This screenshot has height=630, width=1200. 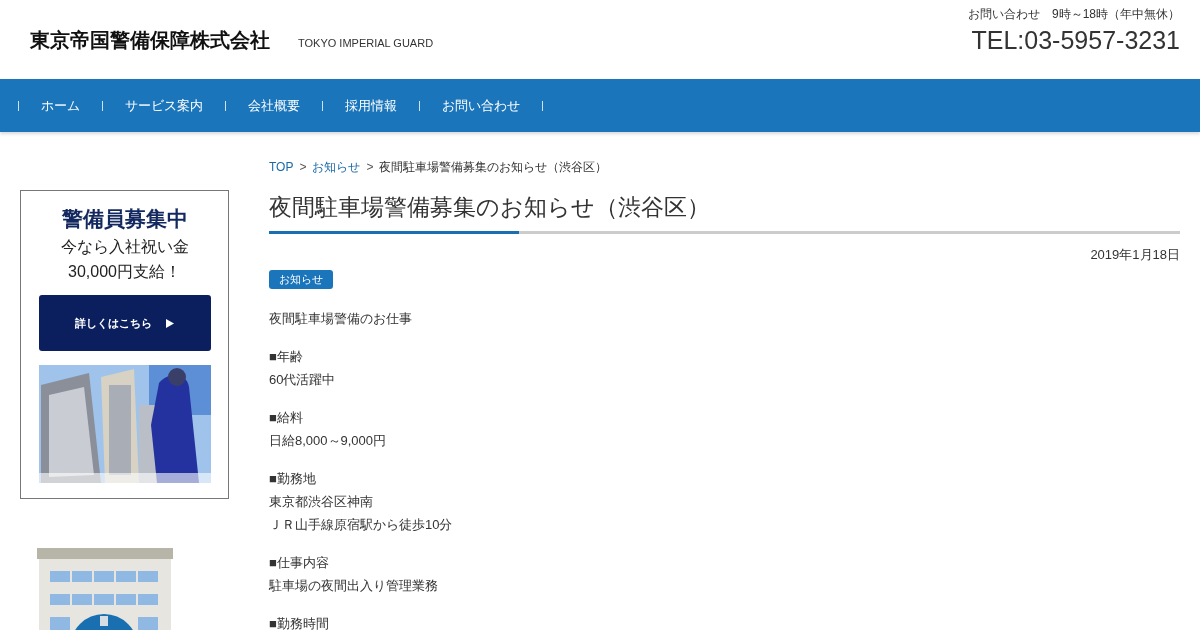 I want to click on post-date: 2019年1月18日, so click(x=1134, y=254).